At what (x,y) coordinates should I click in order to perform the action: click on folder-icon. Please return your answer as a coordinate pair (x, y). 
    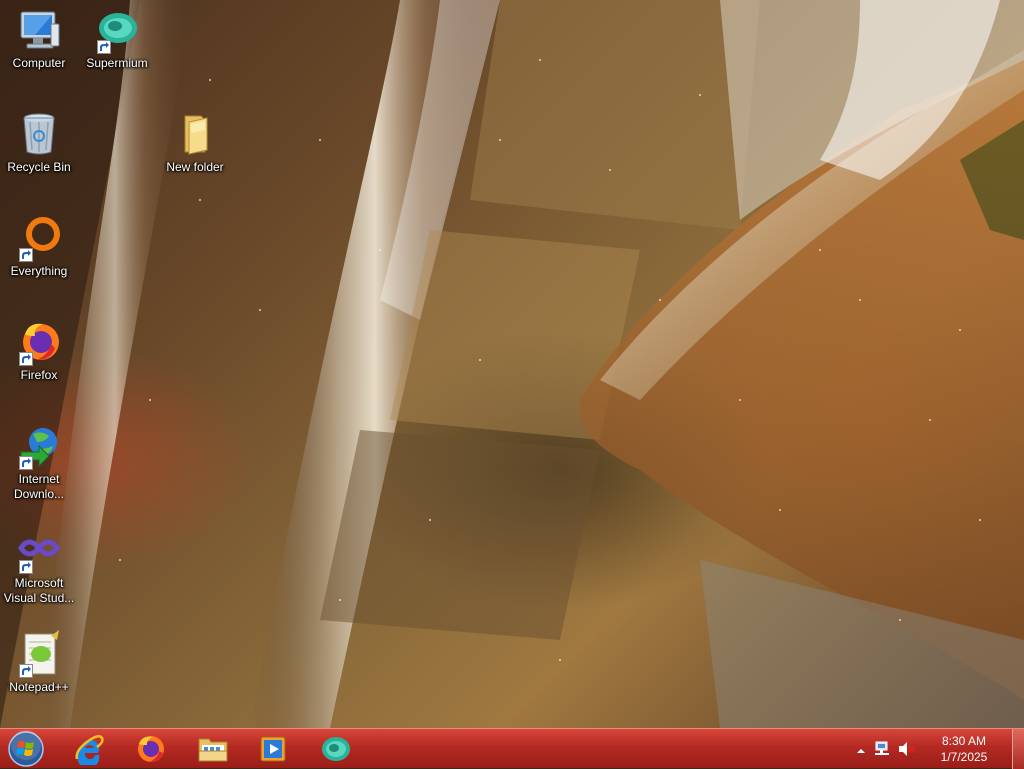
    Looking at the image, I should click on (195, 134).